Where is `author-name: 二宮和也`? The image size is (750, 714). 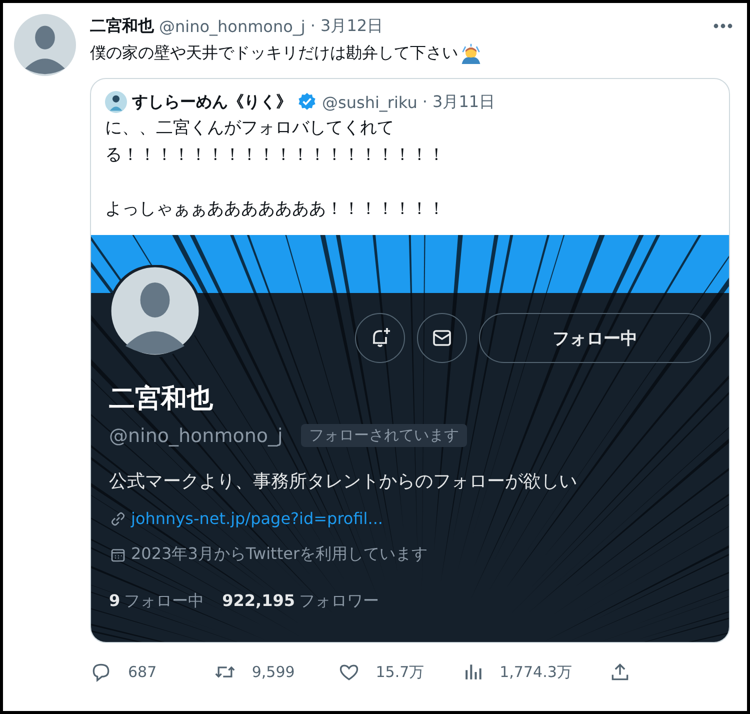 author-name: 二宮和也 is located at coordinates (122, 26).